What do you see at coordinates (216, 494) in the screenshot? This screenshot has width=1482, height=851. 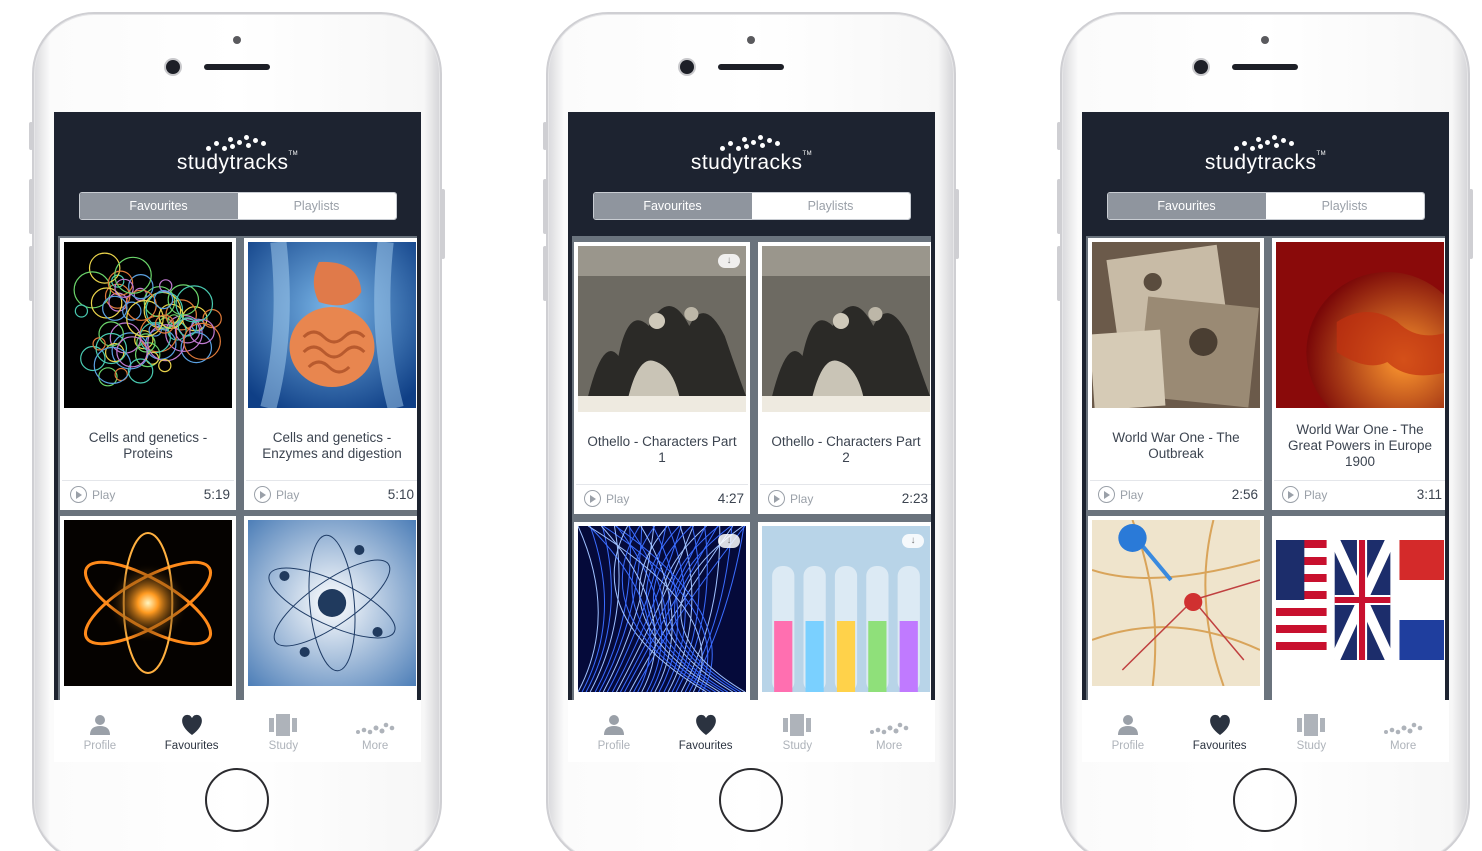 I see `track-duration: 5:19` at bounding box center [216, 494].